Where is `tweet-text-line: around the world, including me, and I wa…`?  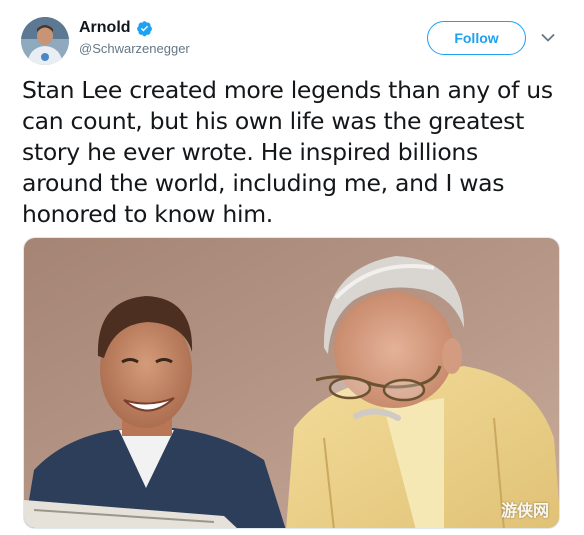
tweet-text-line: around the world, including me, and I wa… is located at coordinates (263, 183).